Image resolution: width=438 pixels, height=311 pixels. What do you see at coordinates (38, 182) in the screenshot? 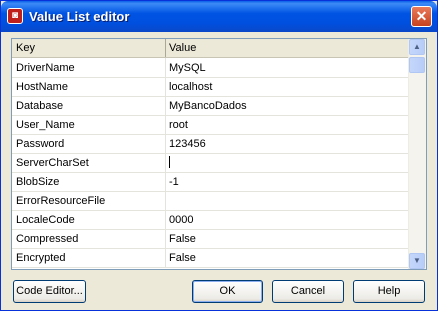
I see `row-key: BlobSize` at bounding box center [38, 182].